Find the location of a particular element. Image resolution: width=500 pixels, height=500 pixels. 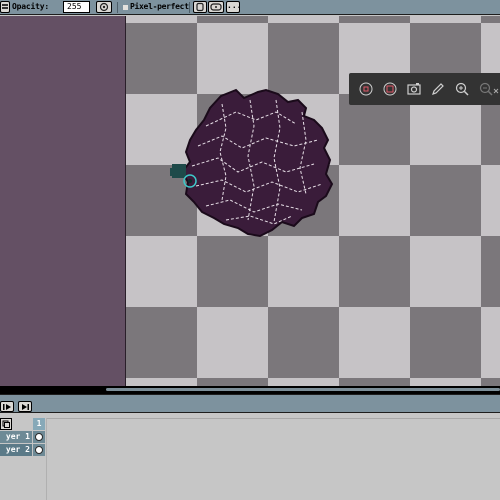

layer-row-layer-1: yer 1 is located at coordinates (16, 437).